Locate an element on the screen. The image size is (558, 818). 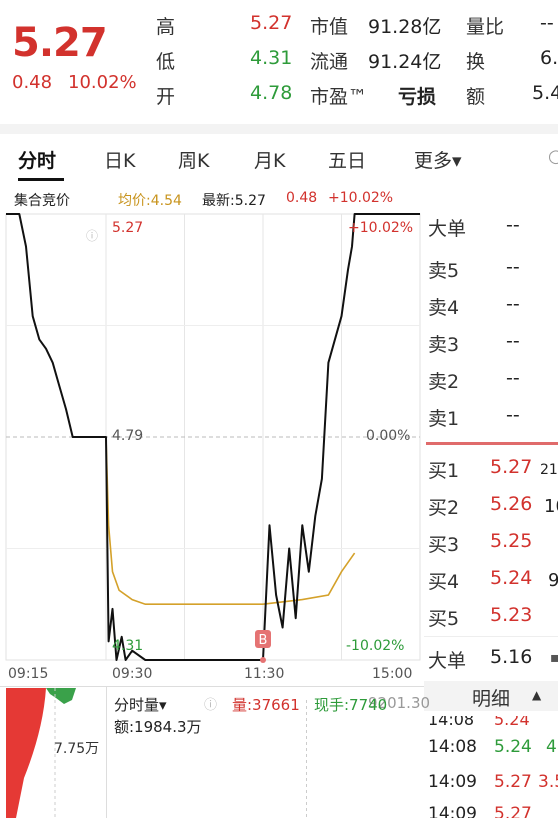
big-order-label: 大单 is located at coordinates (447, 229).